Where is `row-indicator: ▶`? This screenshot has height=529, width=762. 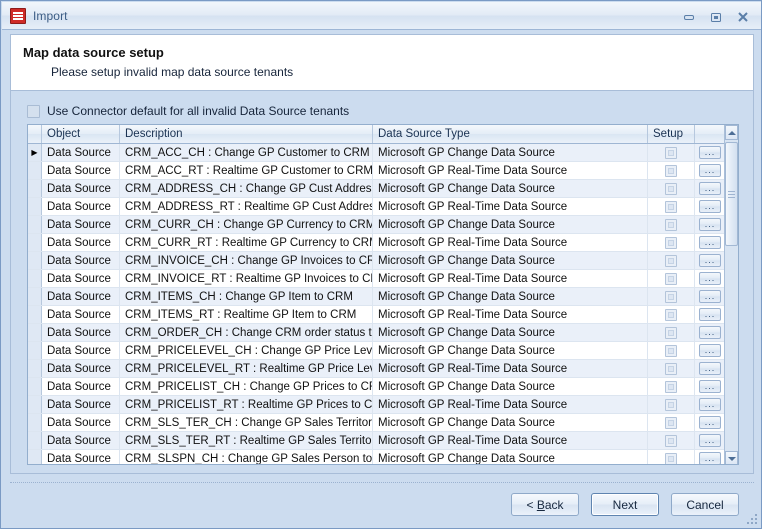
row-indicator: ▶ is located at coordinates (35, 152).